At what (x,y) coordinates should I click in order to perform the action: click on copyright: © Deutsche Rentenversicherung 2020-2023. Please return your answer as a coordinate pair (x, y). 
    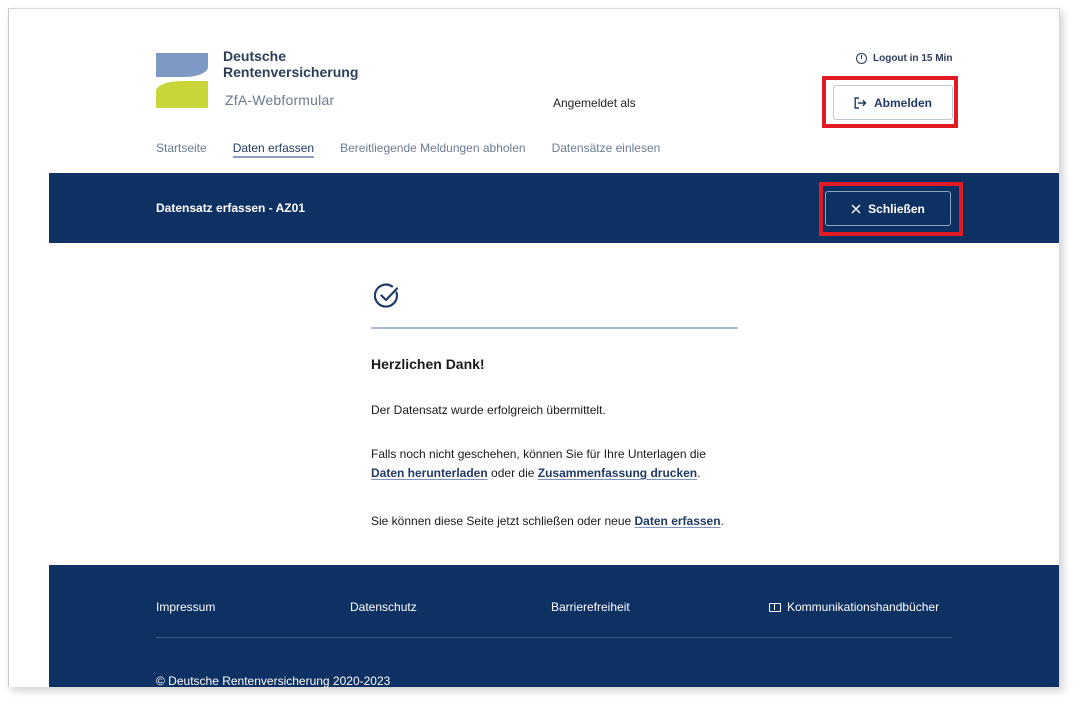
    Looking at the image, I should click on (273, 680).